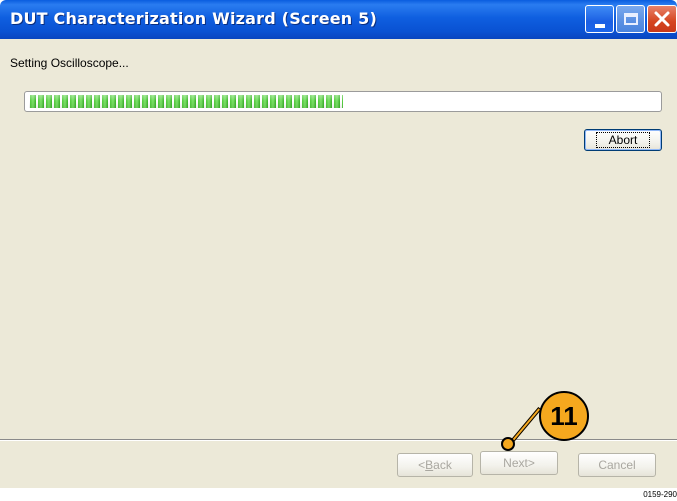 The image size is (677, 501). I want to click on minimize-button, so click(599, 19).